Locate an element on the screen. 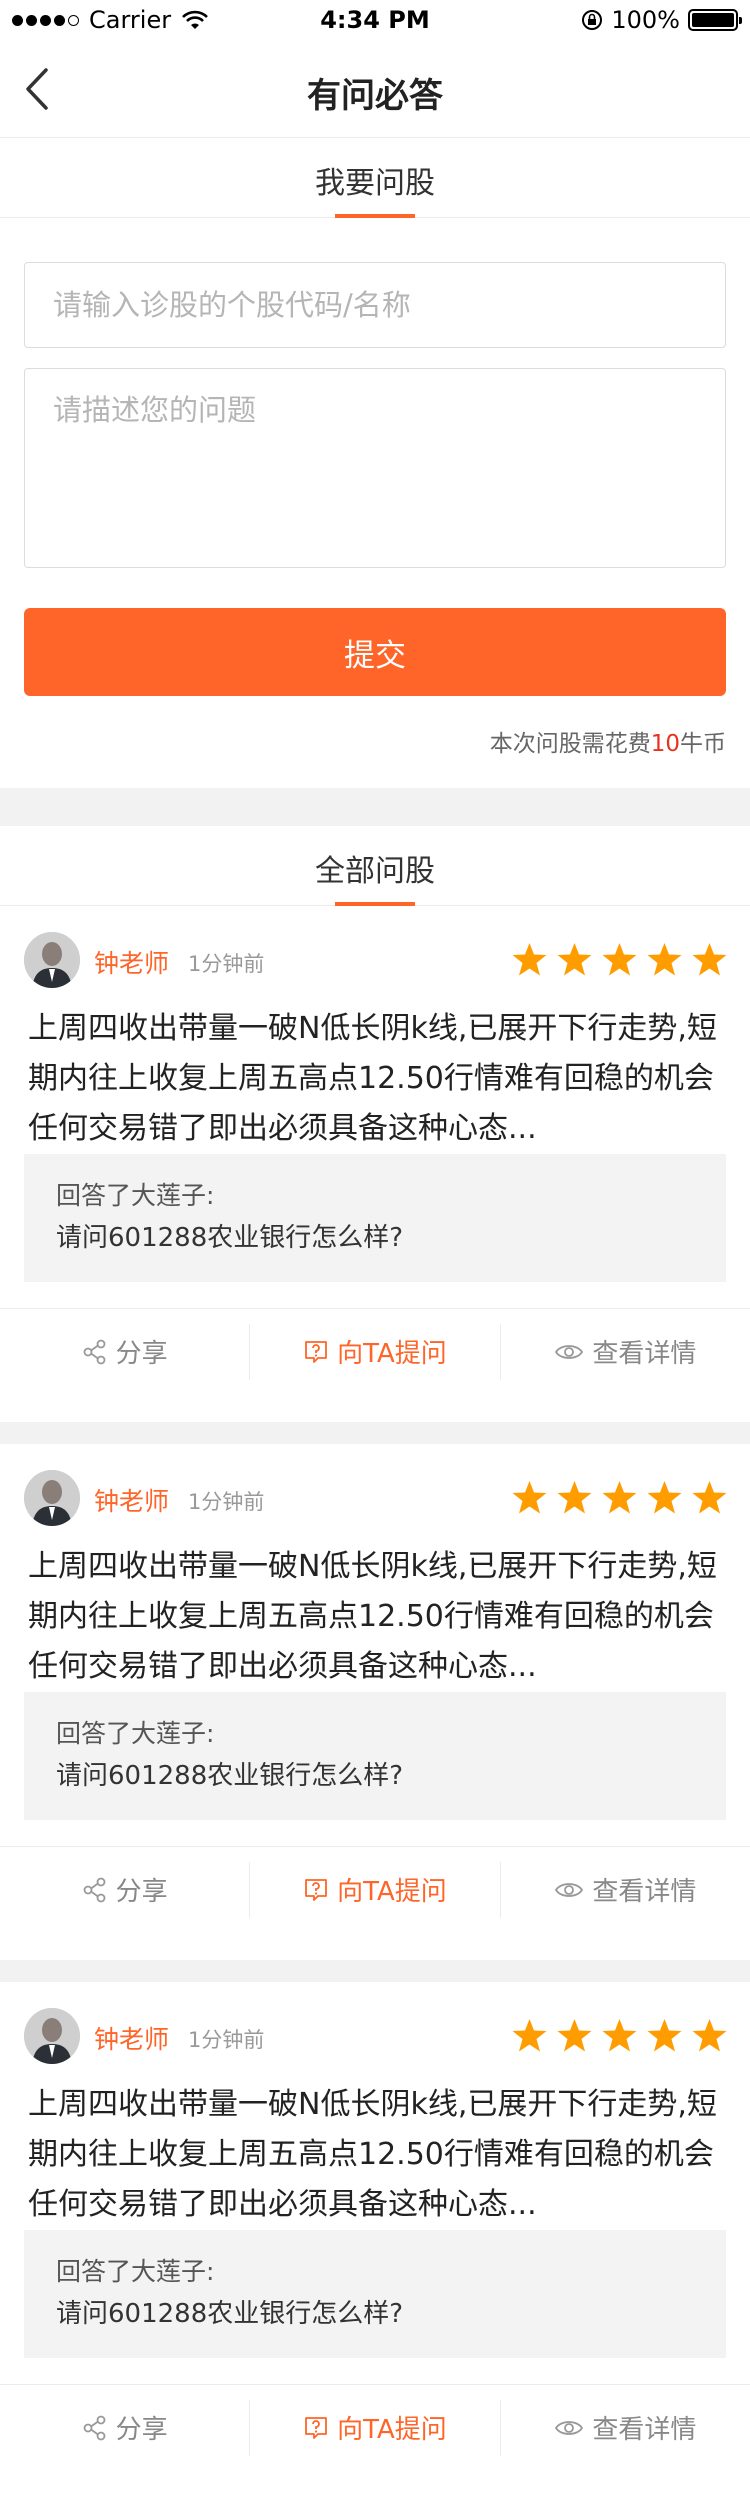 The height and width of the screenshot is (2502, 750). tab-all-questions-label: 全部问股 is located at coordinates (375, 871).